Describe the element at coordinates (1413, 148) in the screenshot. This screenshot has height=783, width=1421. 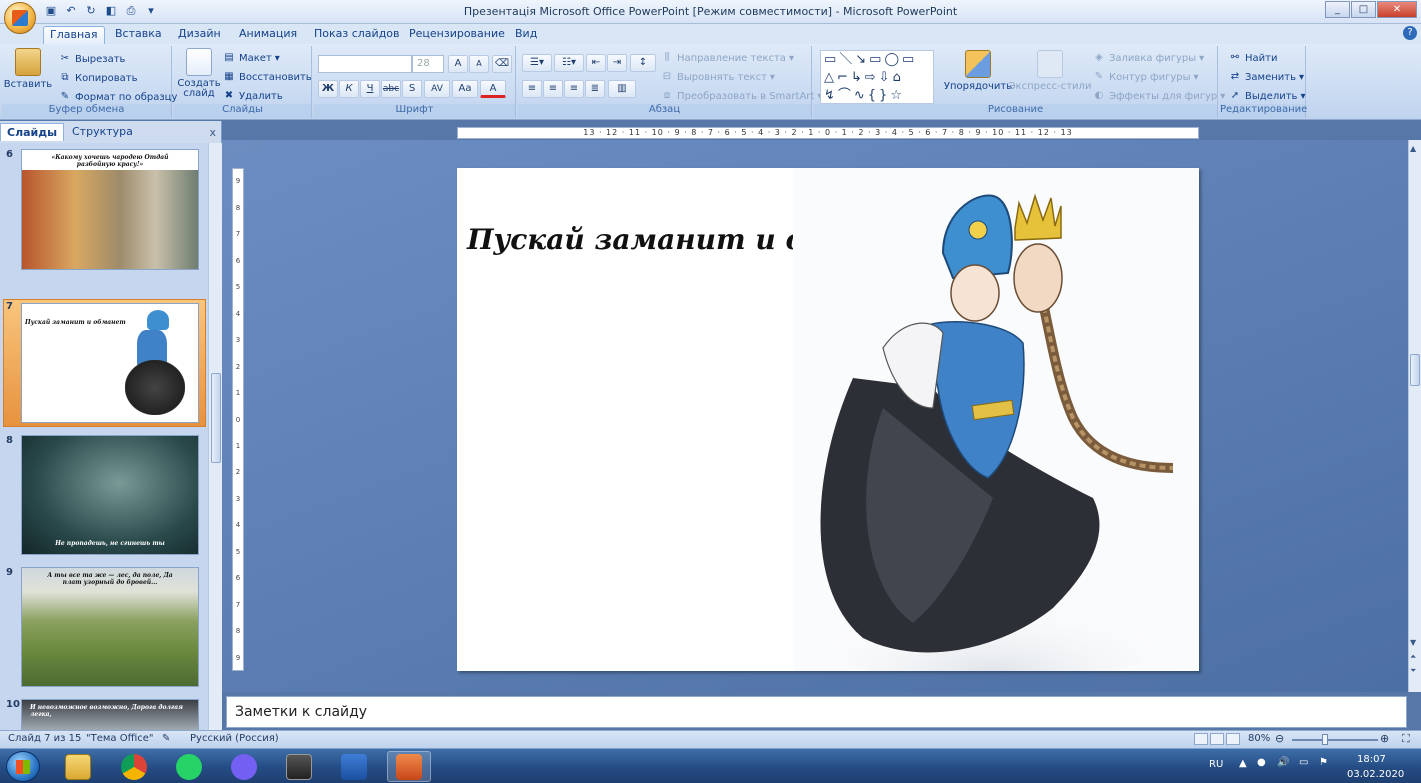
I see `scroll-up-icon: ▲` at that location.